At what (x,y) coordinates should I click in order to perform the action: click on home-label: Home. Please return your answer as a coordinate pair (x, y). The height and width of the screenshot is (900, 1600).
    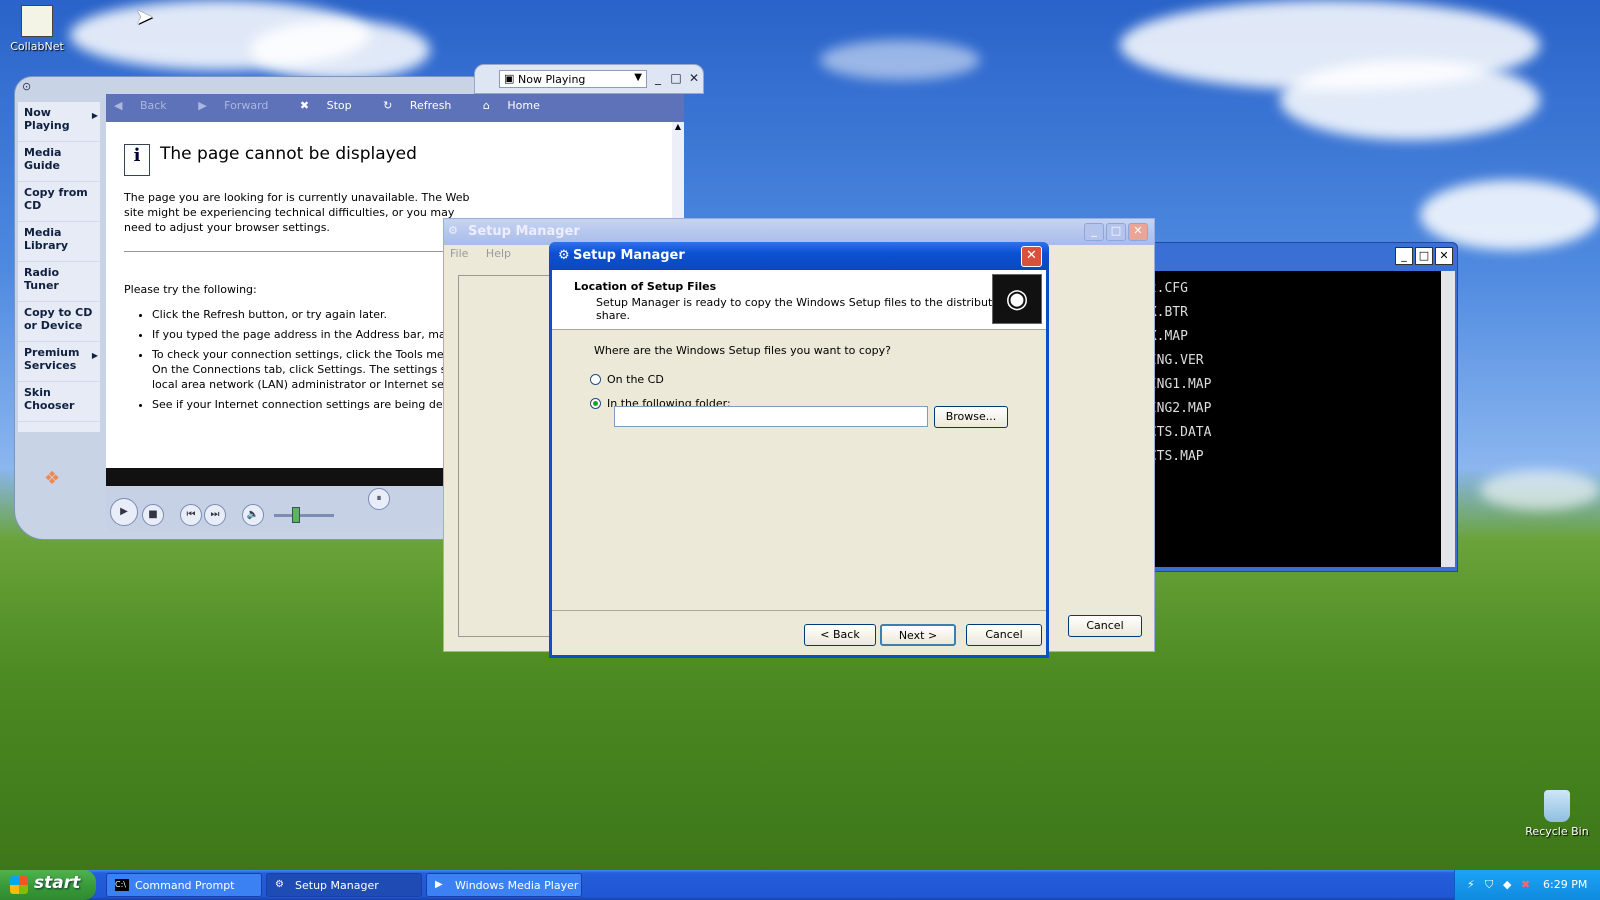
    Looking at the image, I should click on (523, 105).